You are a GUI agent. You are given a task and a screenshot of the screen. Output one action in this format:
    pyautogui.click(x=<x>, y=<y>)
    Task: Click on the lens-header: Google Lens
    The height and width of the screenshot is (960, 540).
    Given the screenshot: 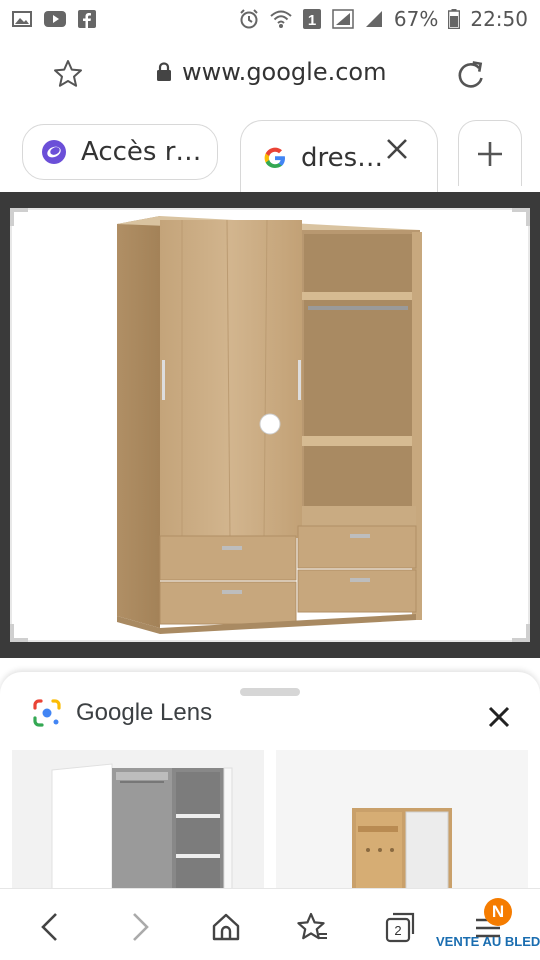 What is the action you would take?
    pyautogui.click(x=122, y=713)
    